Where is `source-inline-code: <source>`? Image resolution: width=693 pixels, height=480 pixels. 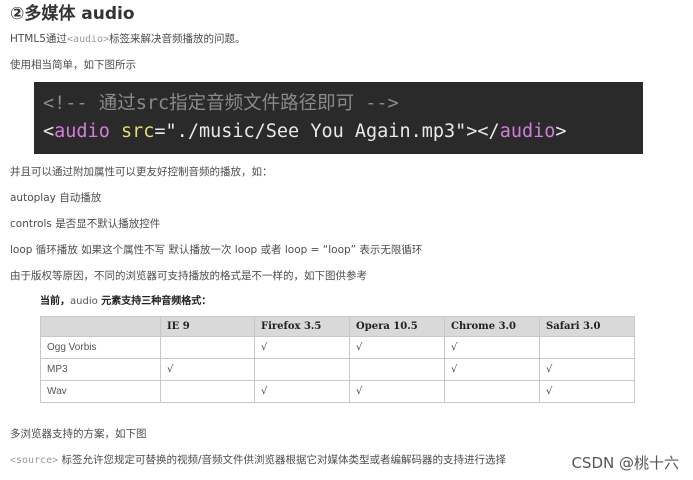
source-inline-code: <source> is located at coordinates (34, 460).